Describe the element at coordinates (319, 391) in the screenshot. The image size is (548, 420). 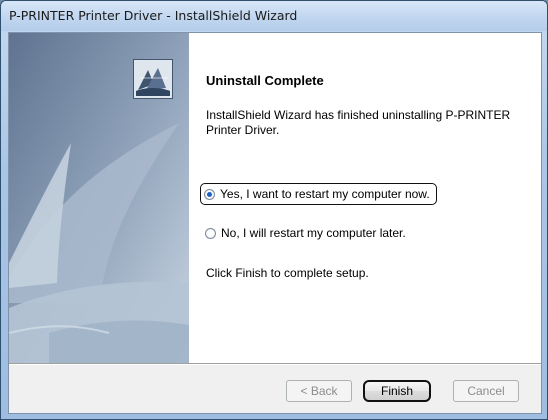
I see `back-button: < Back` at that location.